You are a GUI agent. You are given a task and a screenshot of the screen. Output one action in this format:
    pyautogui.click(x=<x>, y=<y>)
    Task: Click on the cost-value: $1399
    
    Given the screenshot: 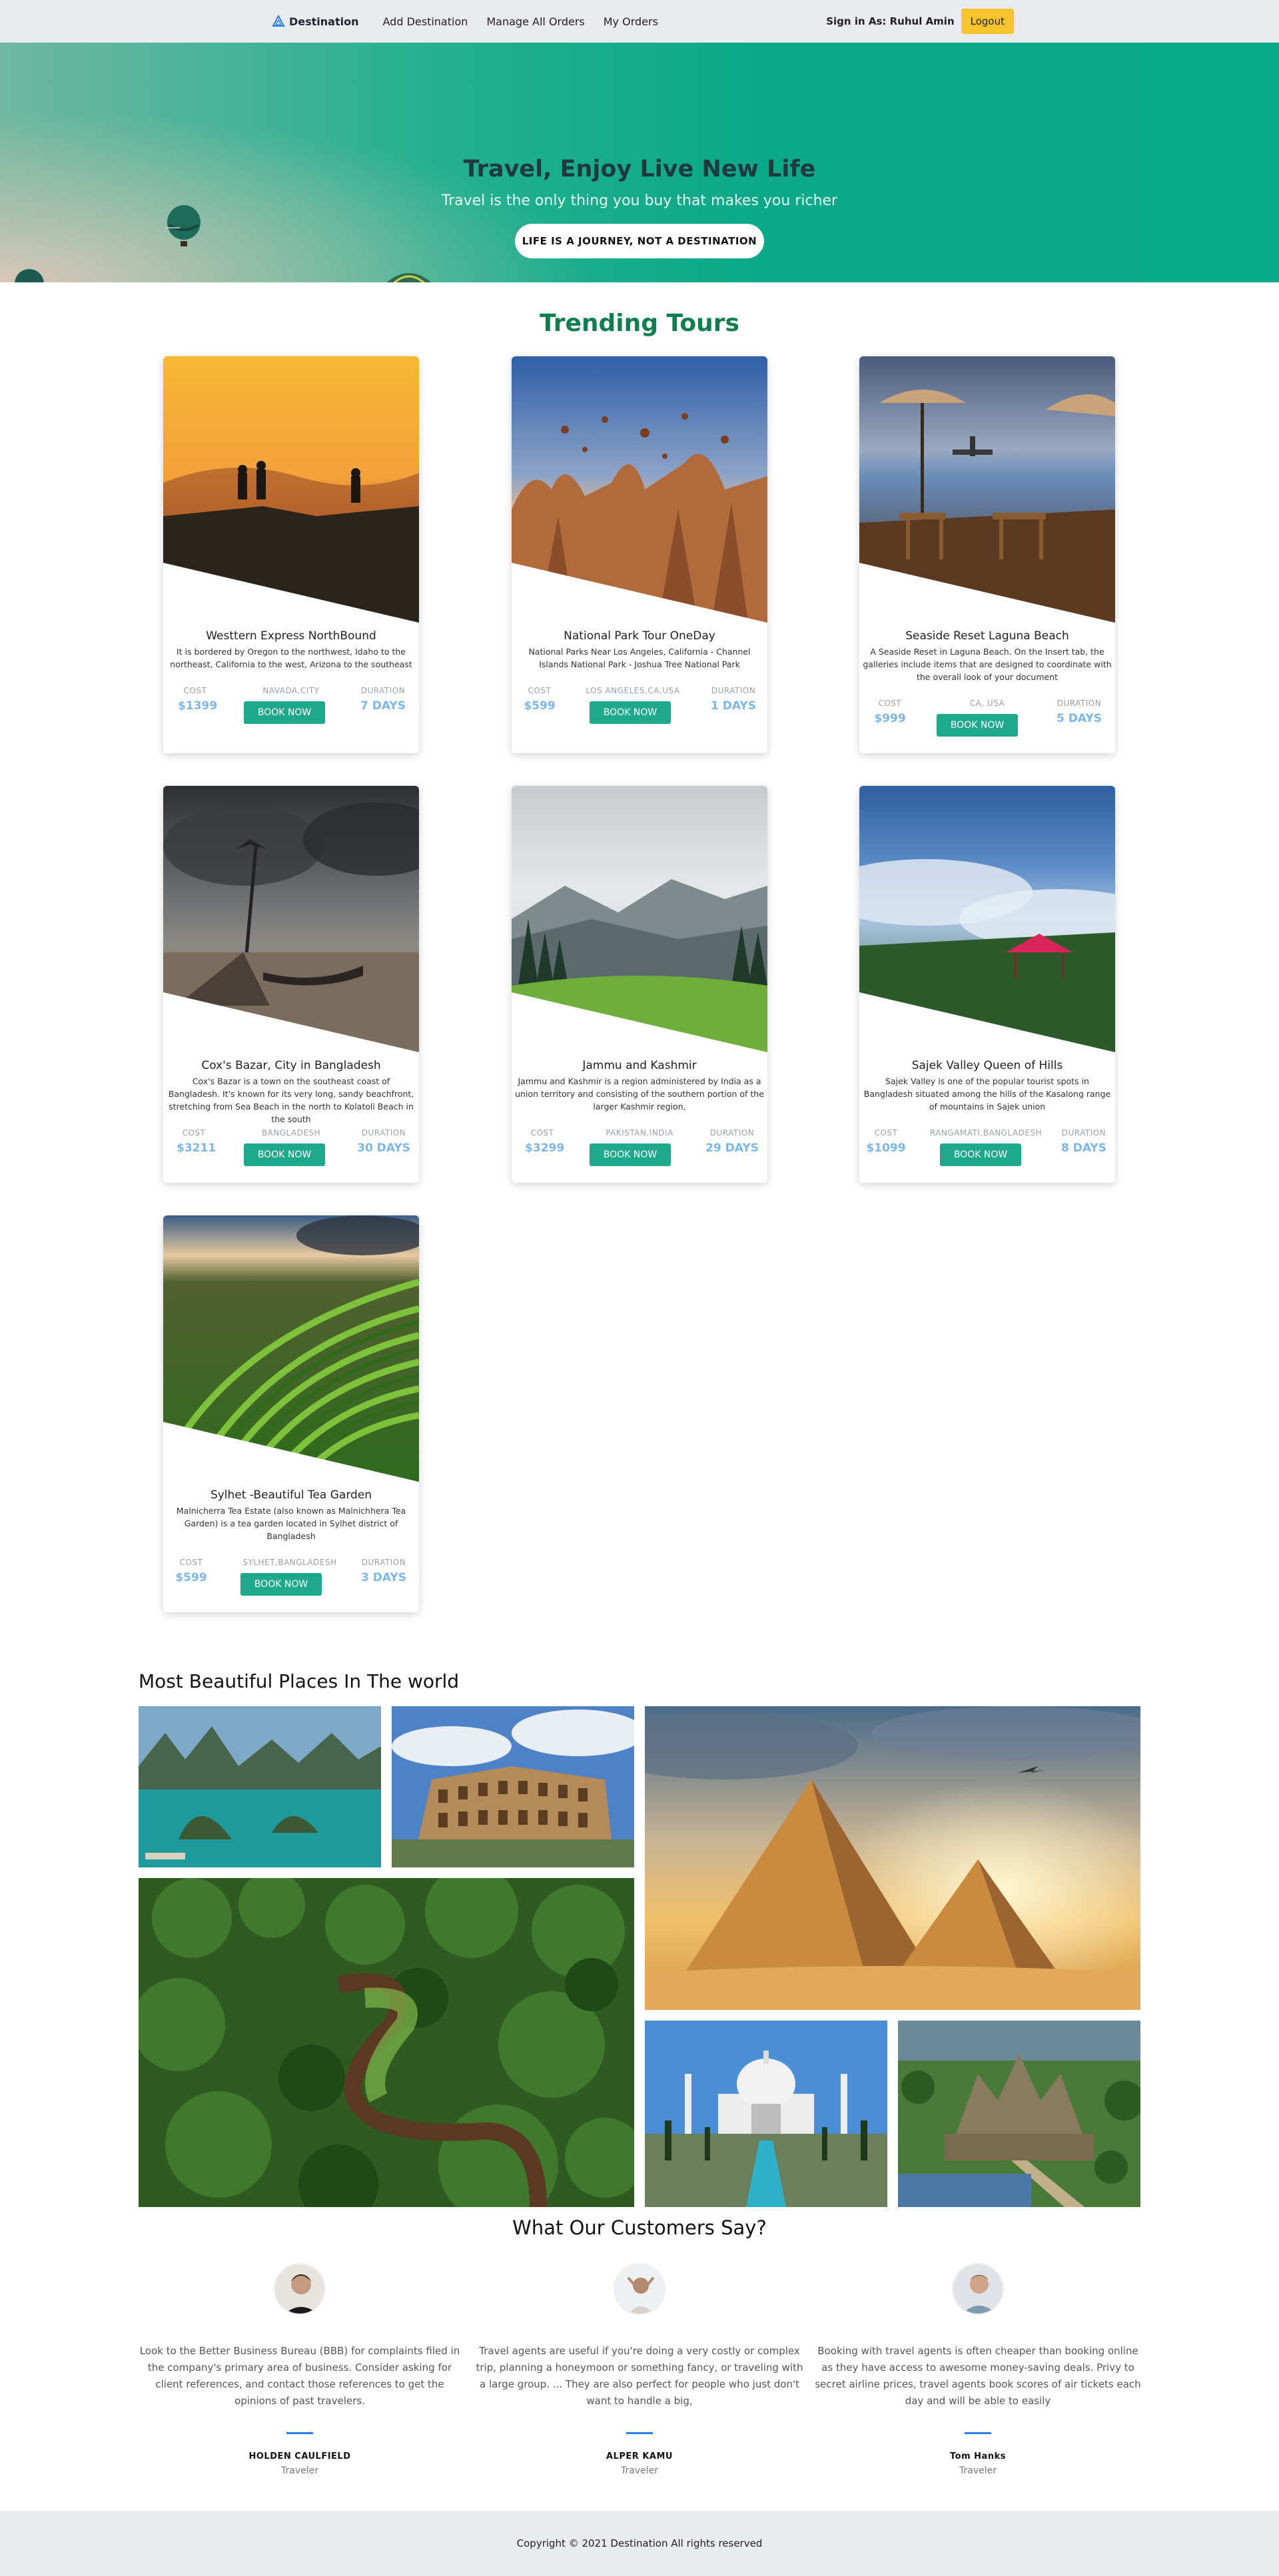 What is the action you would take?
    pyautogui.click(x=198, y=706)
    